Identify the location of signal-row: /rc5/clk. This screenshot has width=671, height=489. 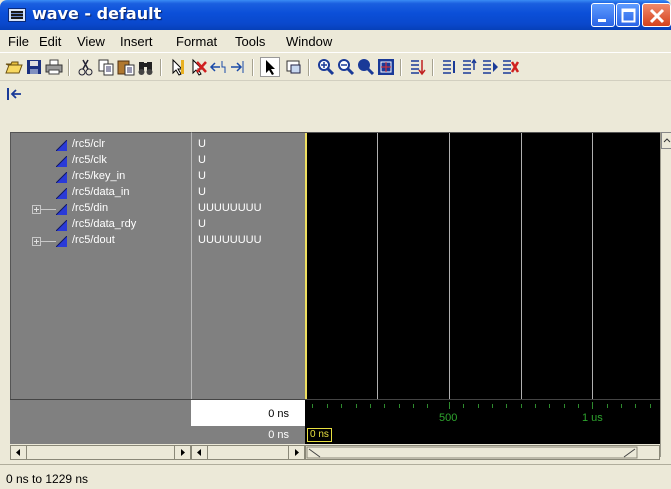
(101, 161).